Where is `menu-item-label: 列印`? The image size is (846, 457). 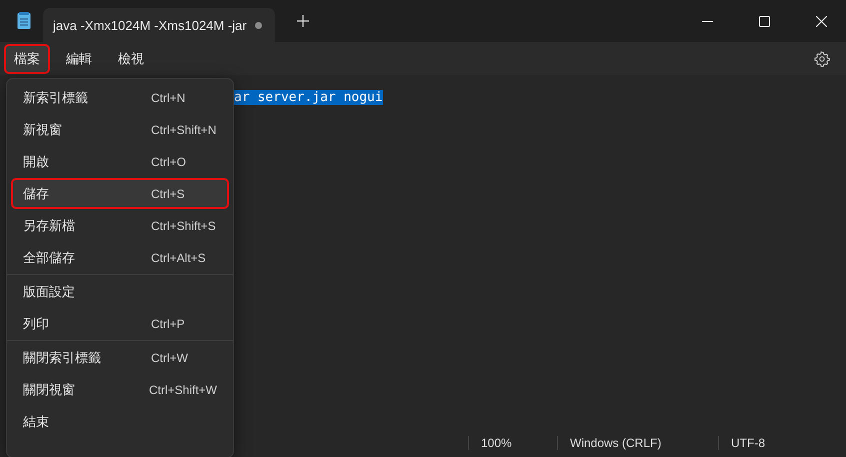
menu-item-label: 列印 is located at coordinates (36, 324).